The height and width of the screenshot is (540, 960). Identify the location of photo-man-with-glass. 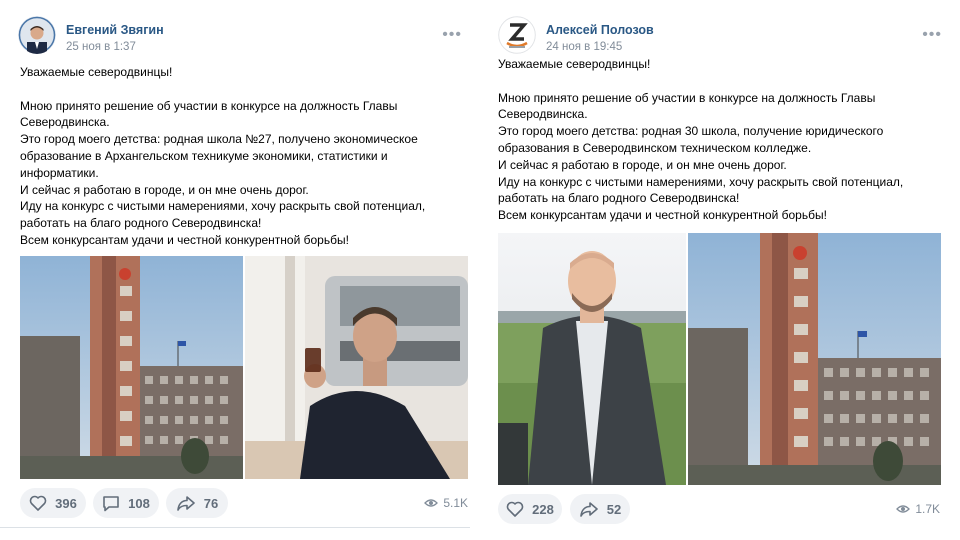
(356, 367).